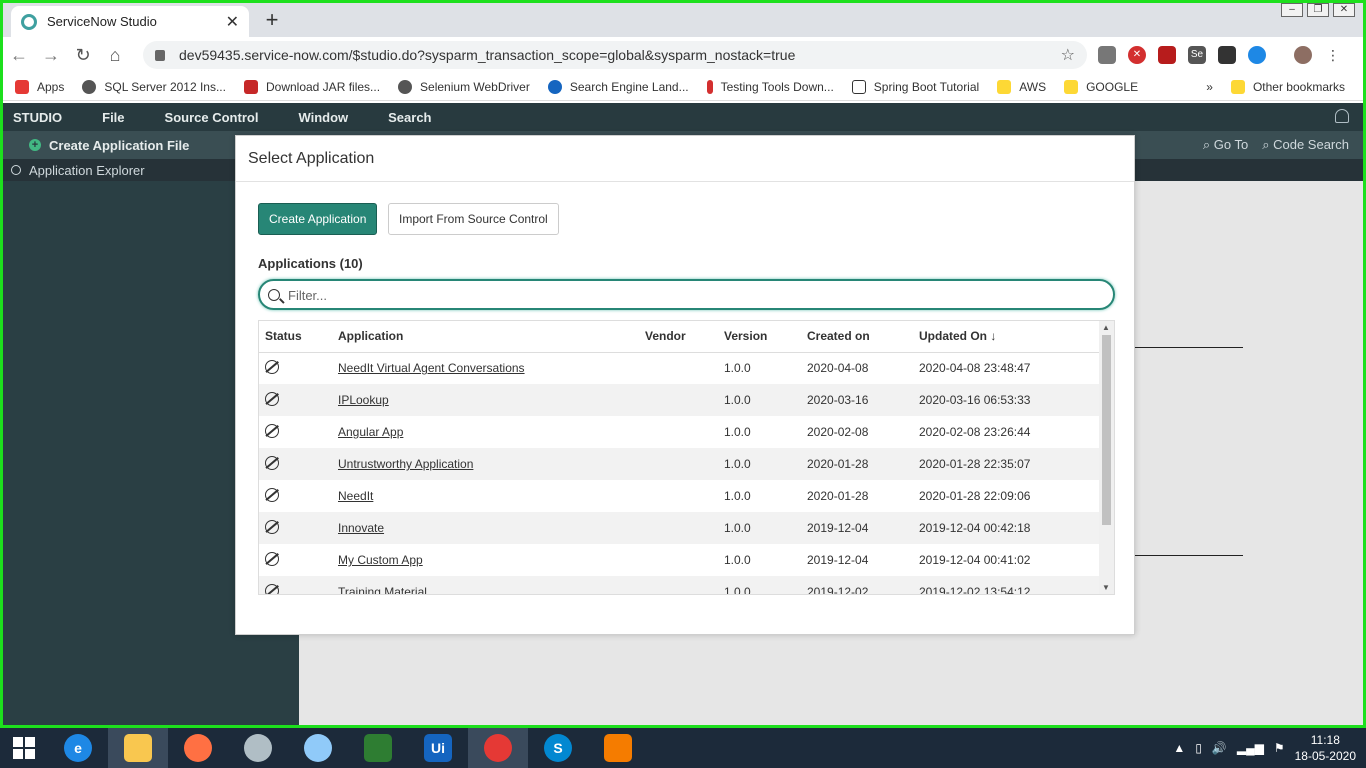 This screenshot has height=768, width=1366. I want to click on version-cell: 1.0.0, so click(759, 400).